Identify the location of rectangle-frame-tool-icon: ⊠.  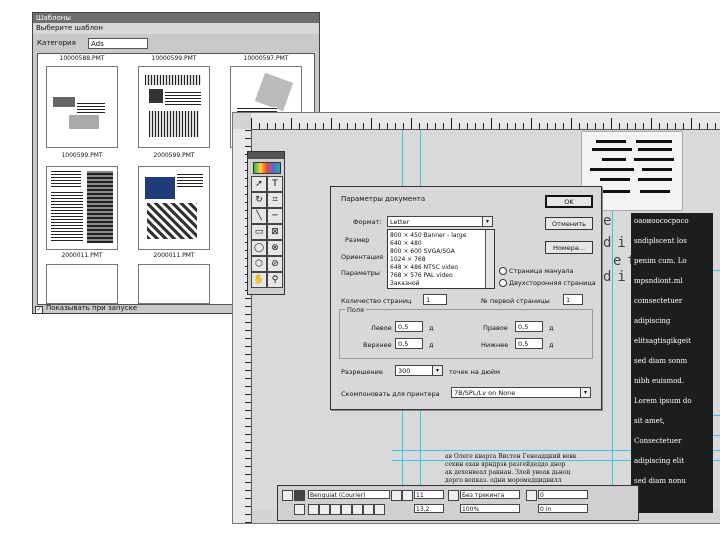
(275, 232).